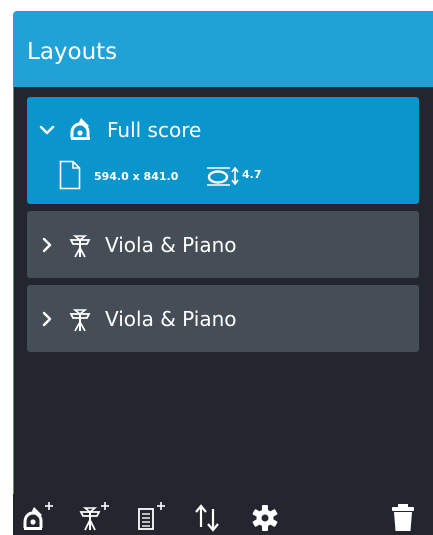  Describe the element at coordinates (223, 176) in the screenshot. I see `staff-size-icon` at that location.